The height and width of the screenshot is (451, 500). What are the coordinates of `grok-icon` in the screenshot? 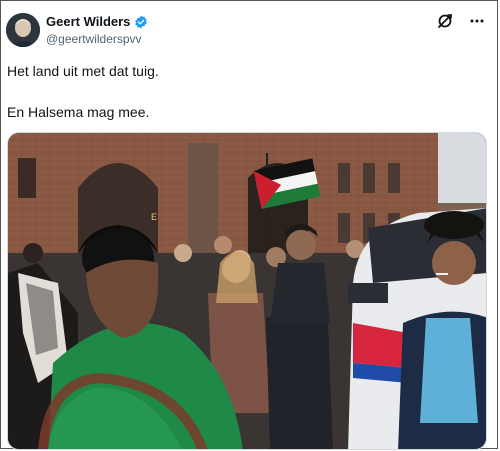 It's located at (445, 21).